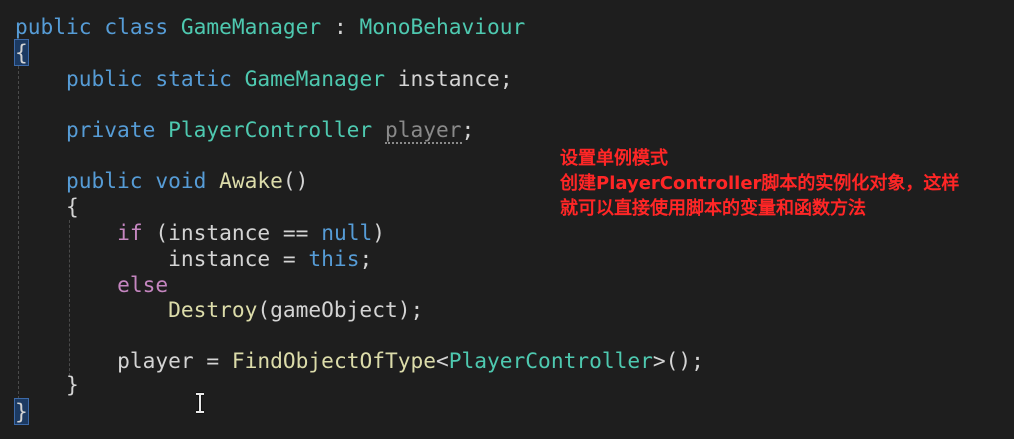 This screenshot has width=1014, height=439. Describe the element at coordinates (442, 360) in the screenshot. I see `generic-open-token: <` at that location.